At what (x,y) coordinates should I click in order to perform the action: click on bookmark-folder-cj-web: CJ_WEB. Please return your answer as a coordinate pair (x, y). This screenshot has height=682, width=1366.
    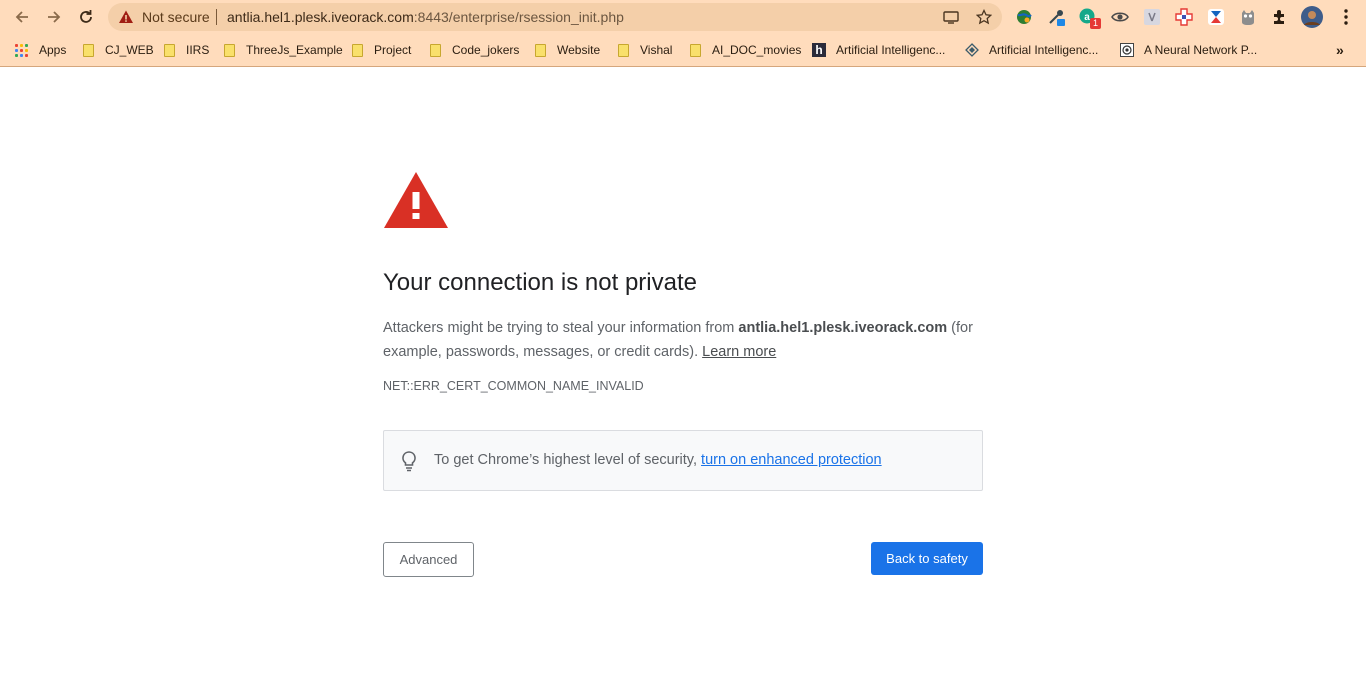
    Looking at the image, I should click on (118, 50).